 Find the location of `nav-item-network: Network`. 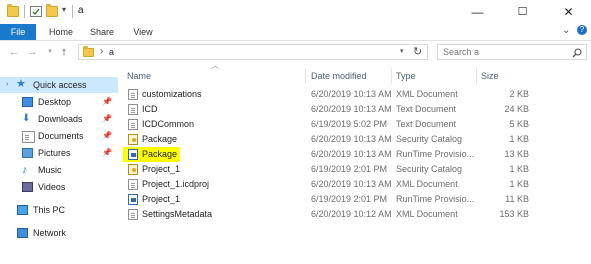

nav-item-network: Network is located at coordinates (59, 233).